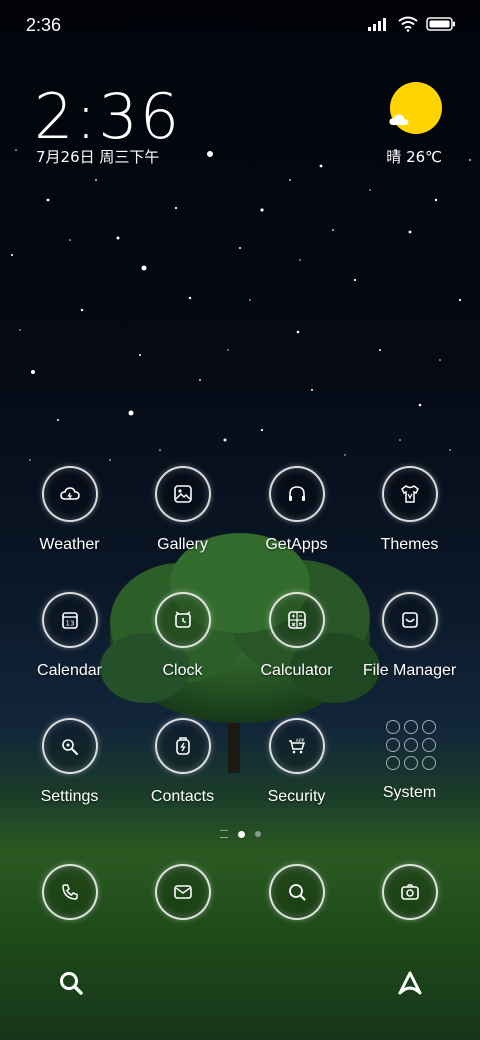 This screenshot has height=1040, width=480. I want to click on app-system: System, so click(409, 760).